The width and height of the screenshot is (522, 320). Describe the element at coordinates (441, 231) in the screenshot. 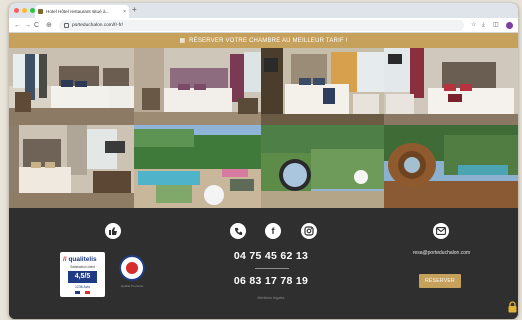

I see `mail-icon` at that location.